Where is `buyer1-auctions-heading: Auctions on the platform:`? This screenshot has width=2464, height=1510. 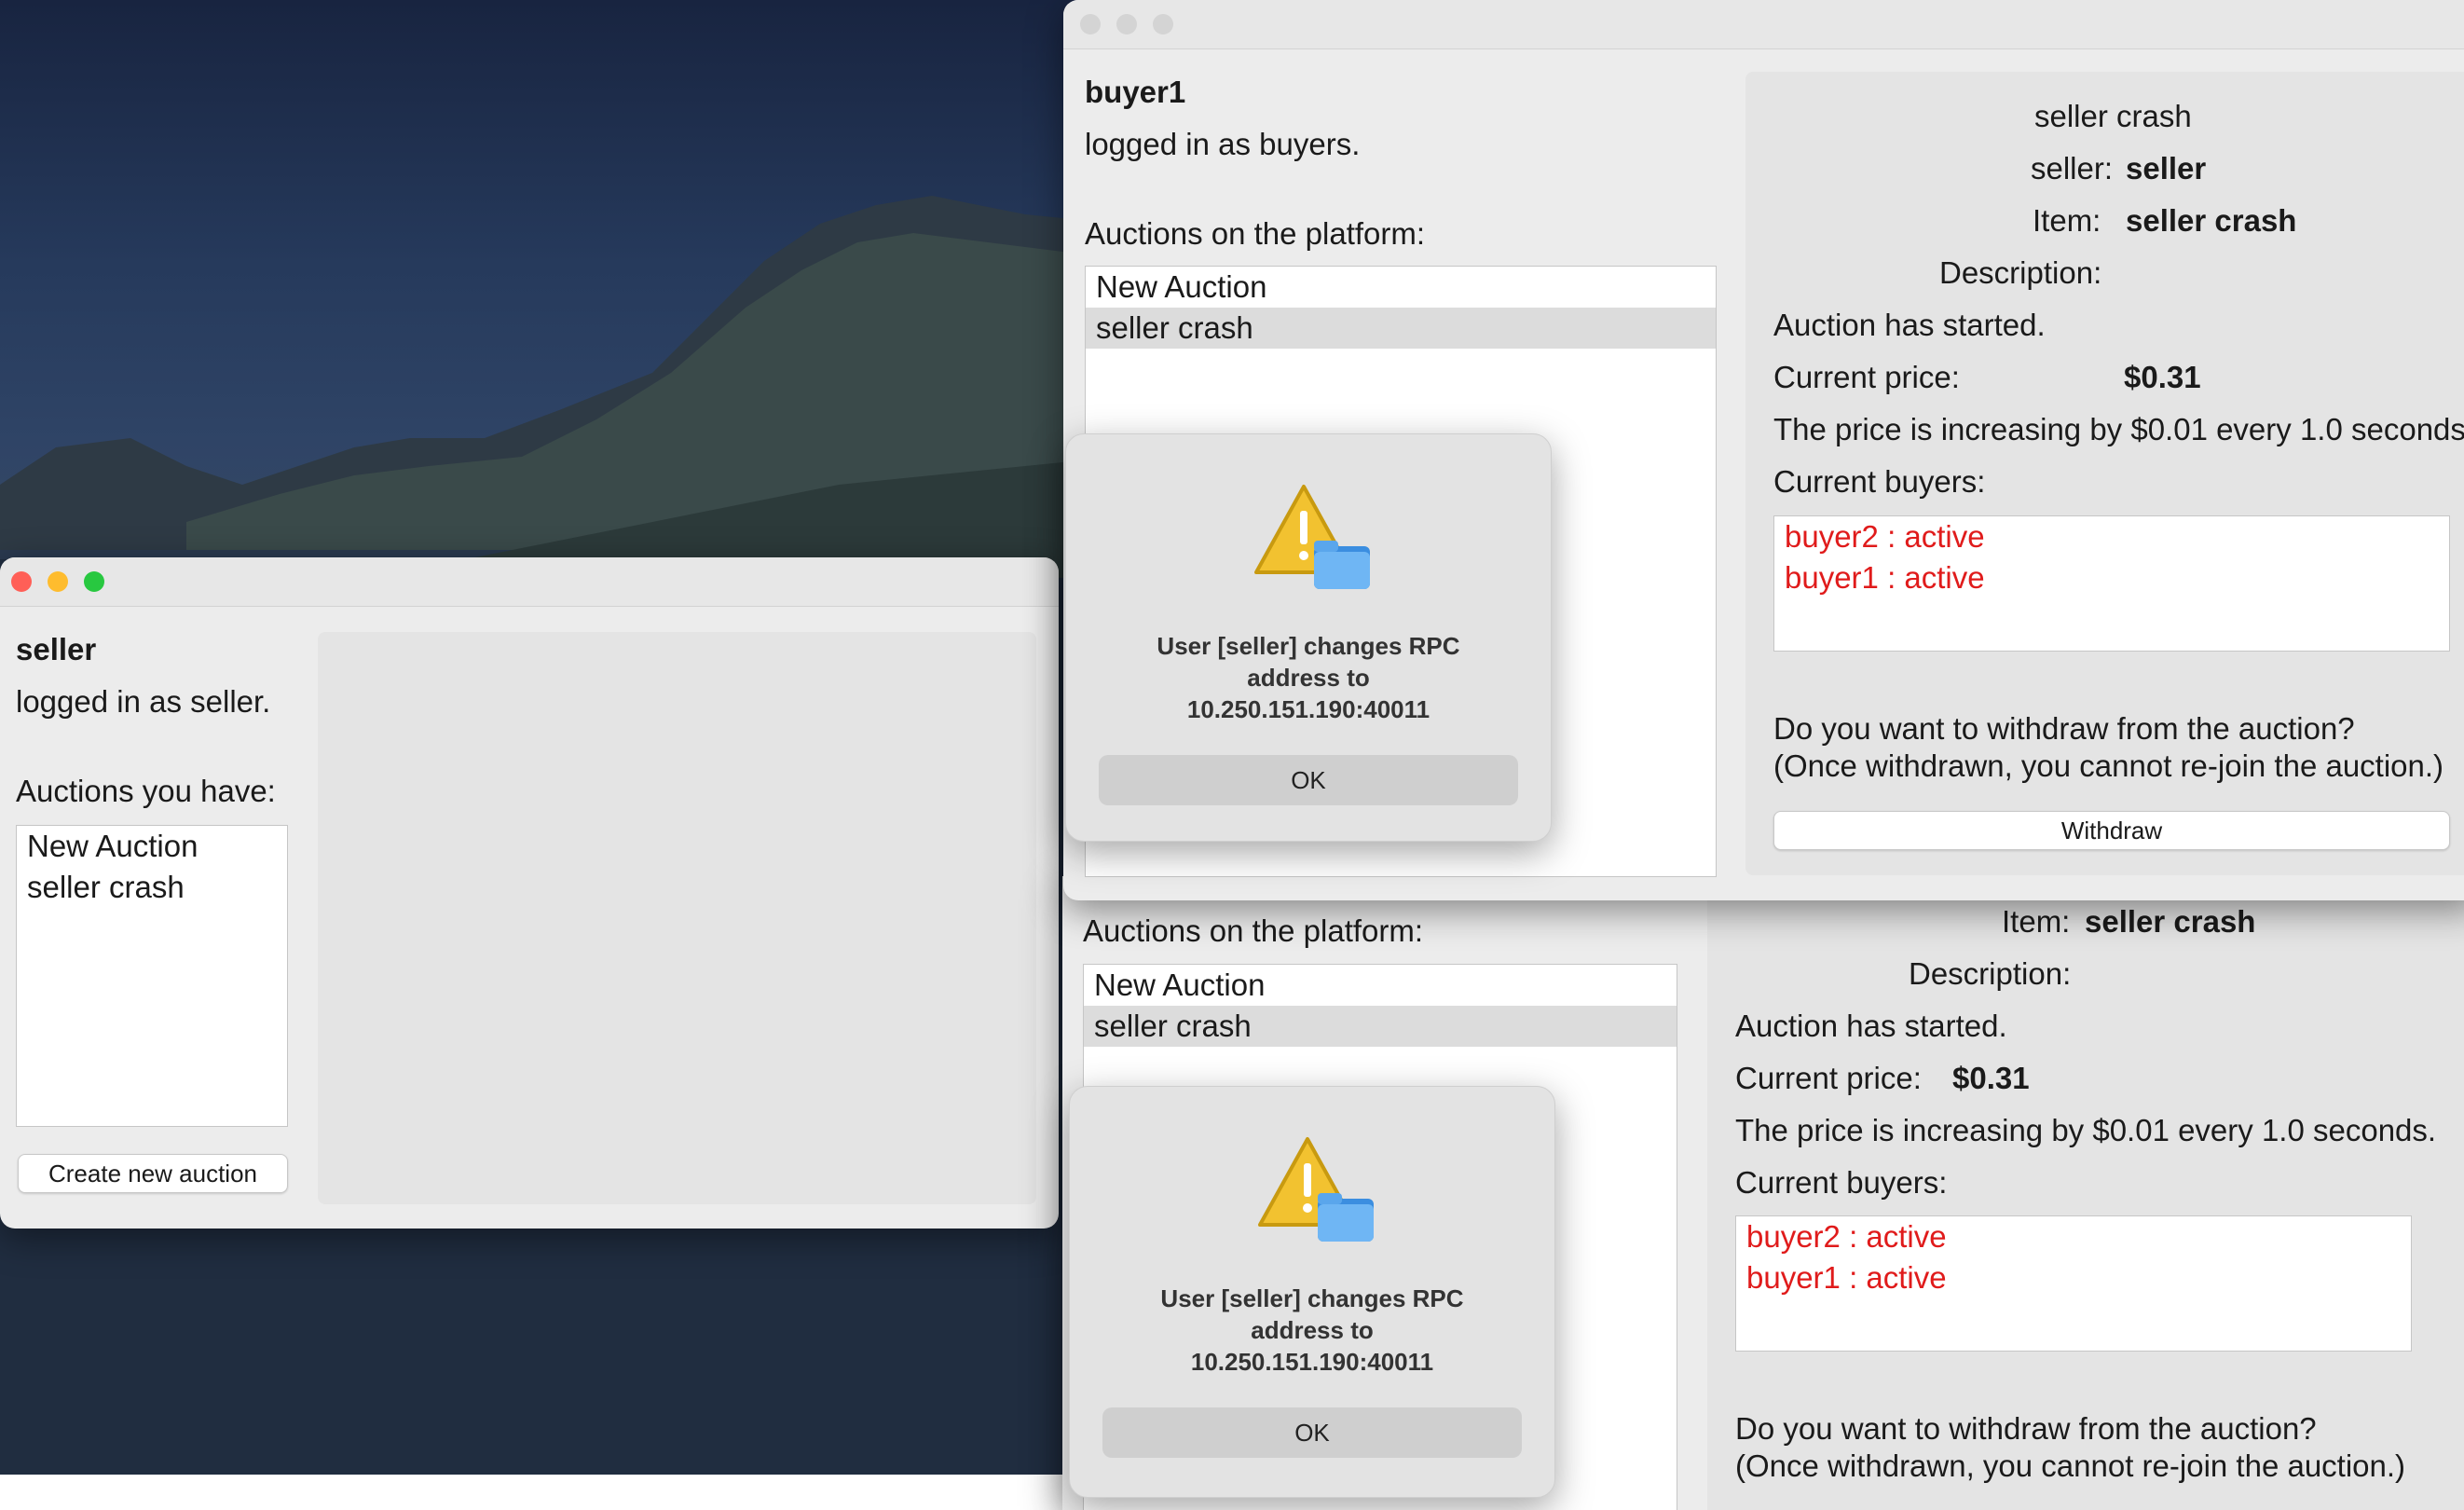 buyer1-auctions-heading: Auctions on the platform: is located at coordinates (1255, 233).